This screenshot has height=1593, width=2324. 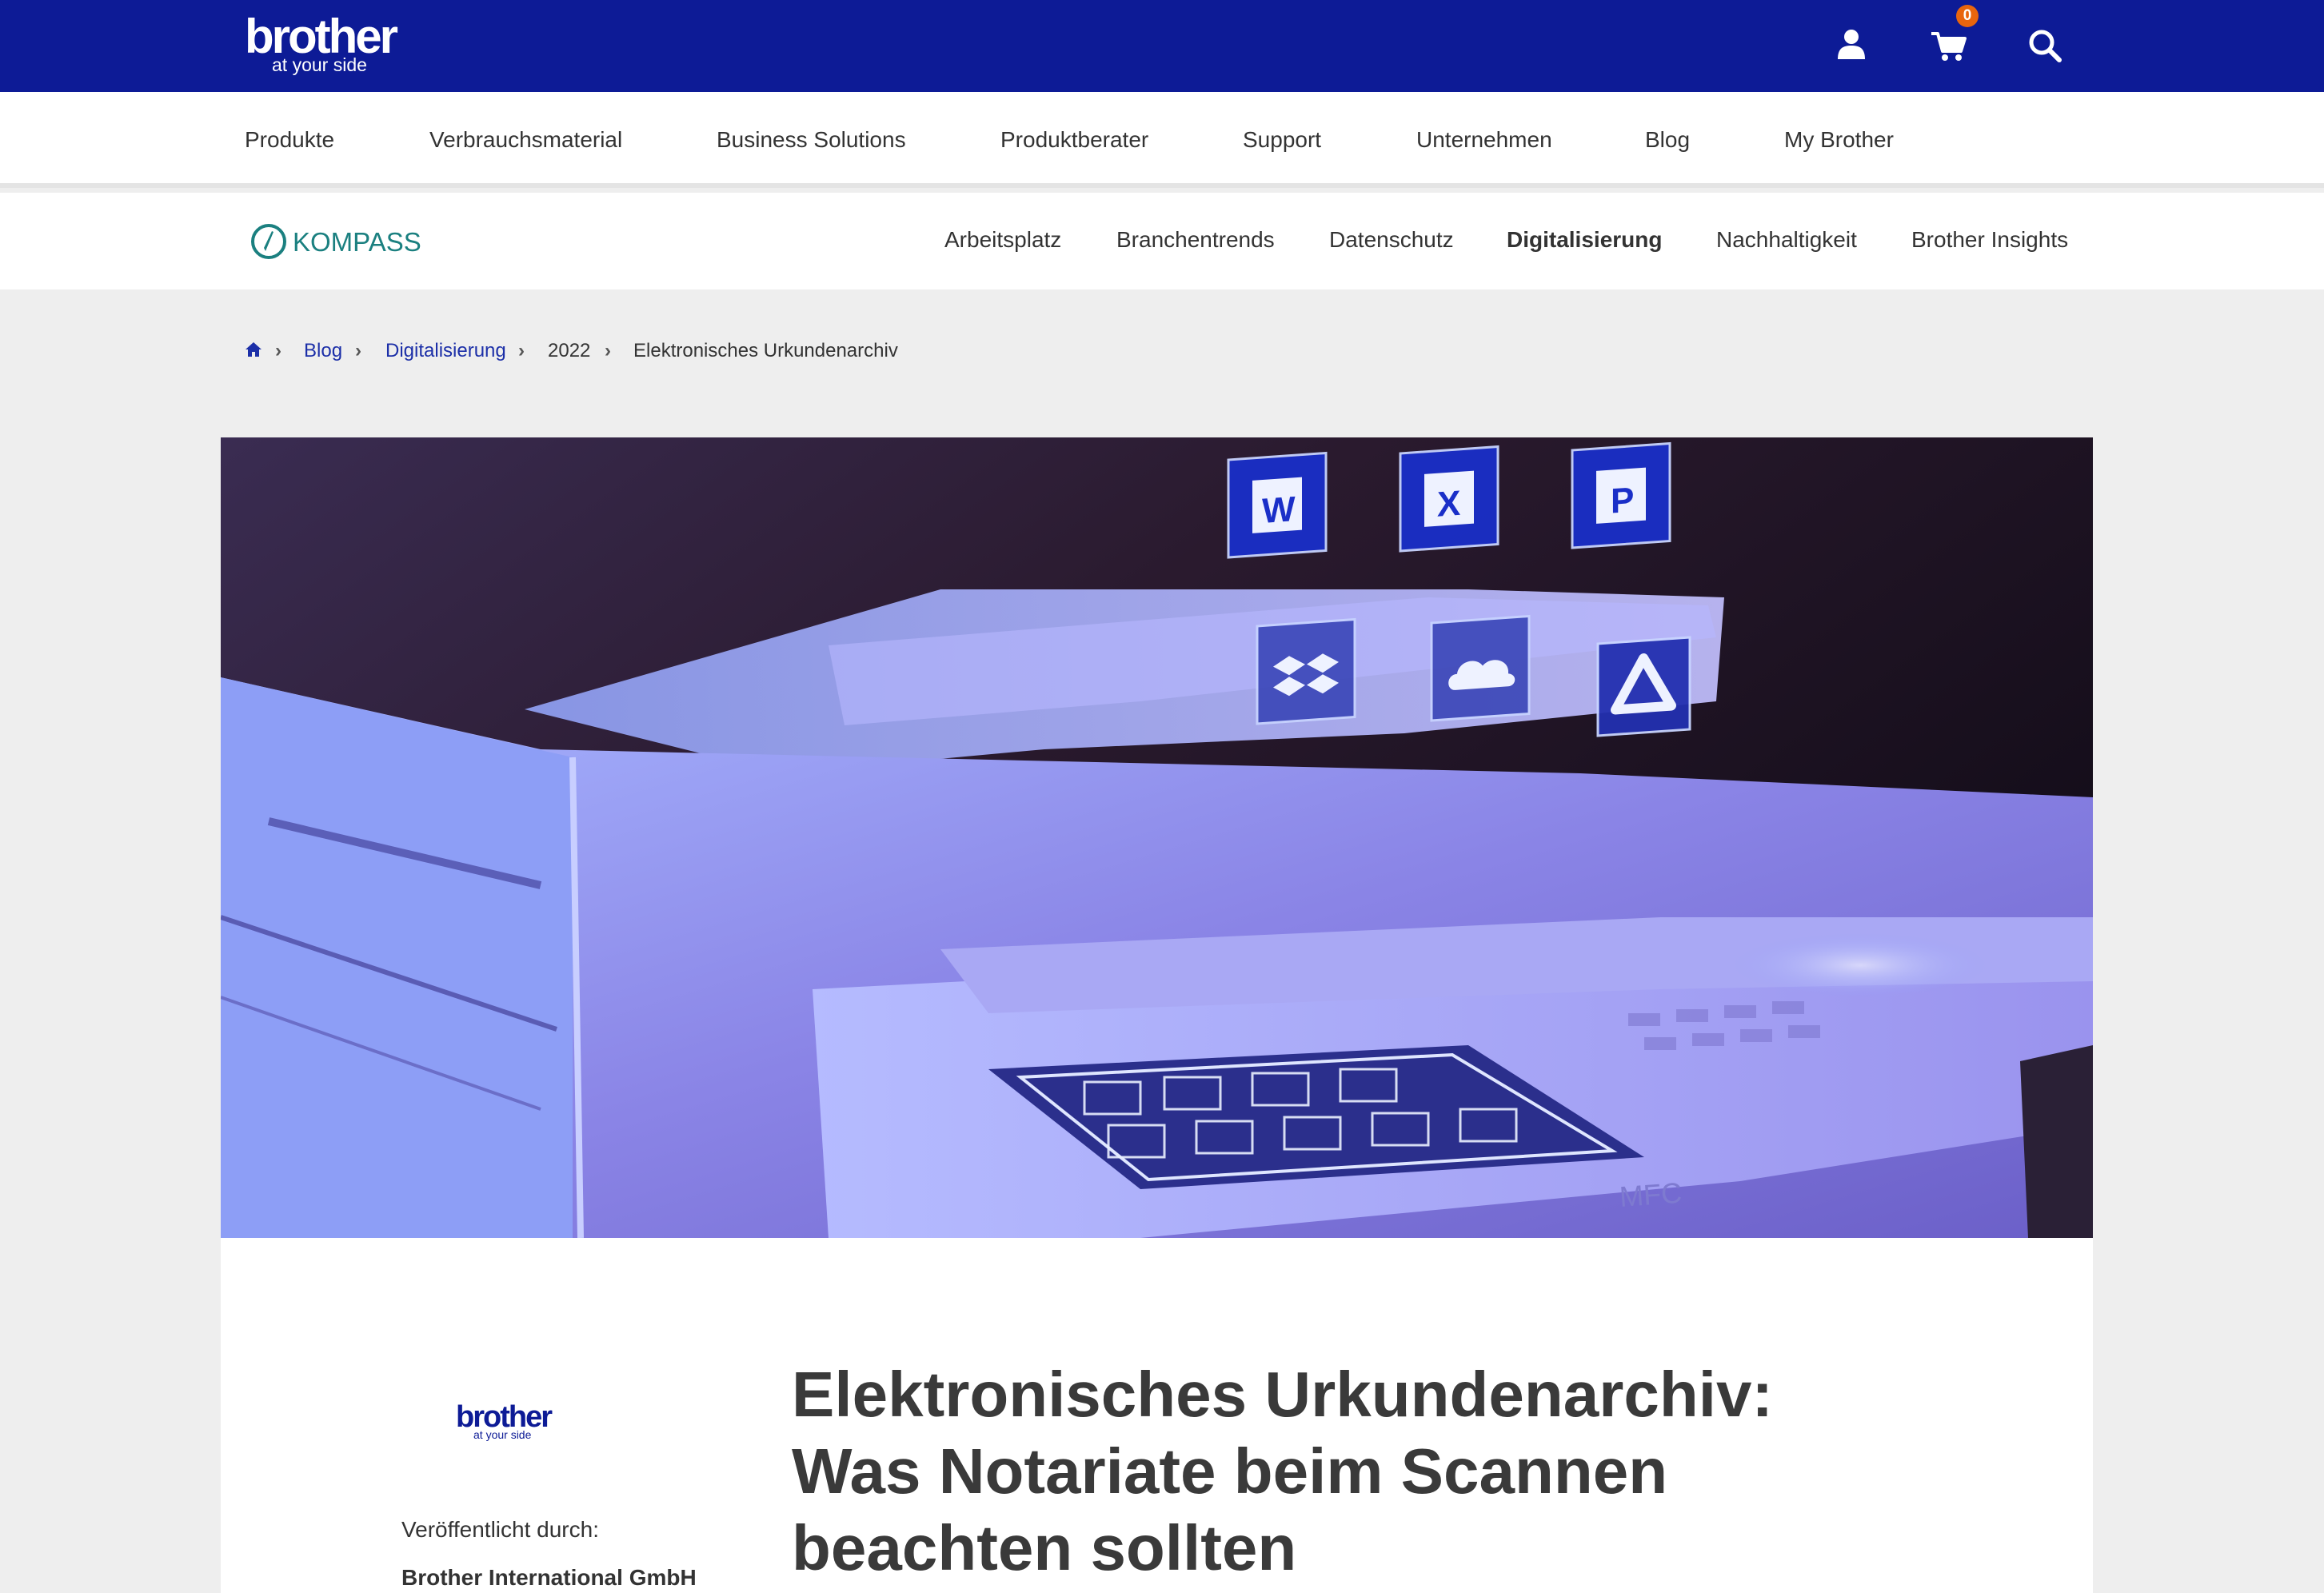 I want to click on nav-item-my-brother: My Brother, so click(x=1839, y=140).